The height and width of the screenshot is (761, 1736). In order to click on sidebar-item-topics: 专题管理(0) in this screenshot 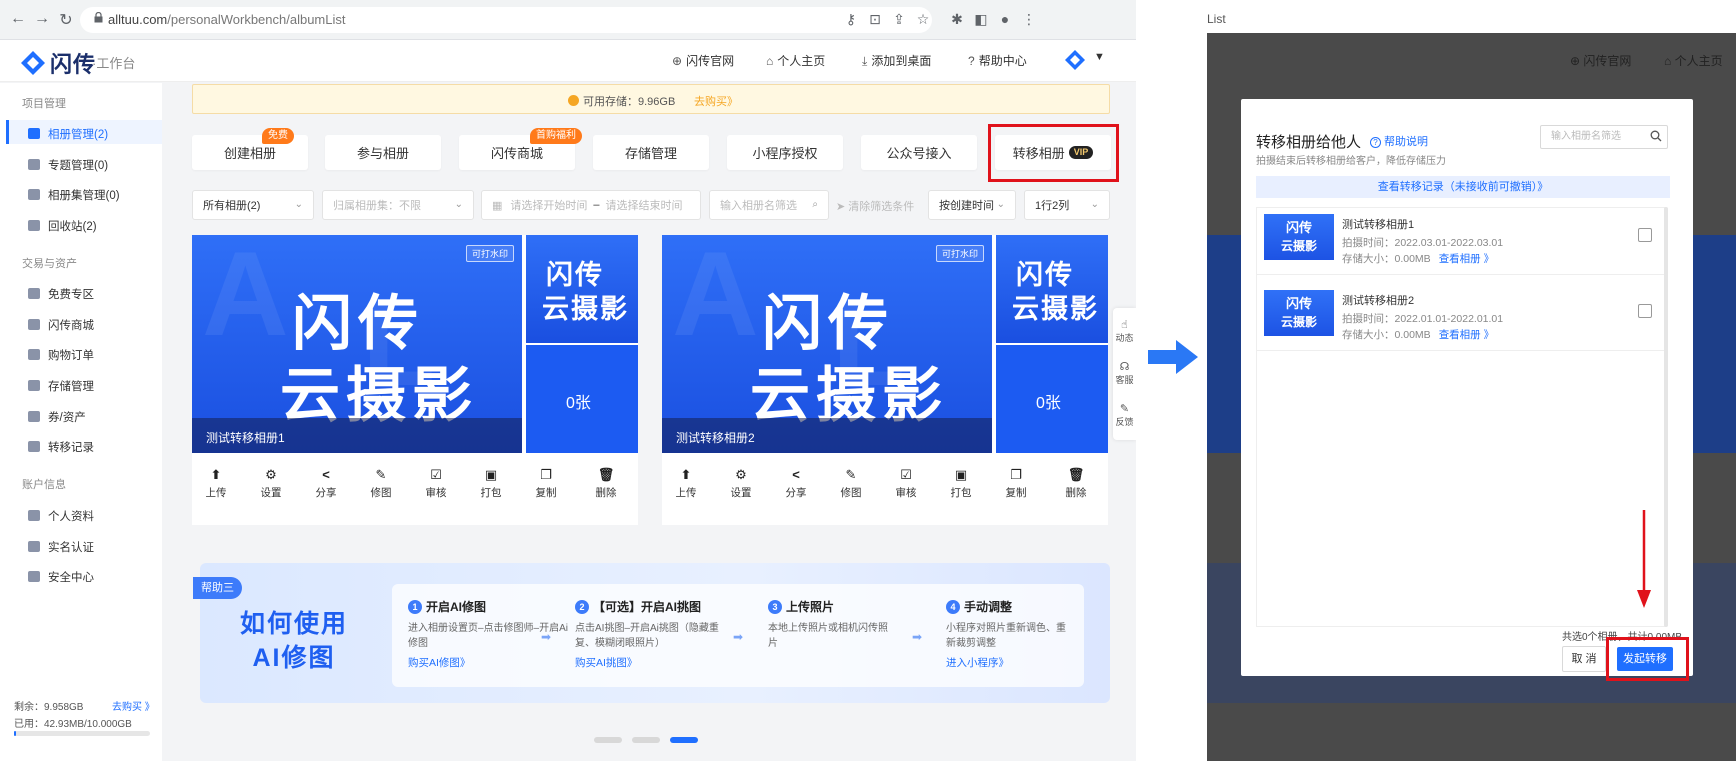, I will do `click(68, 165)`.